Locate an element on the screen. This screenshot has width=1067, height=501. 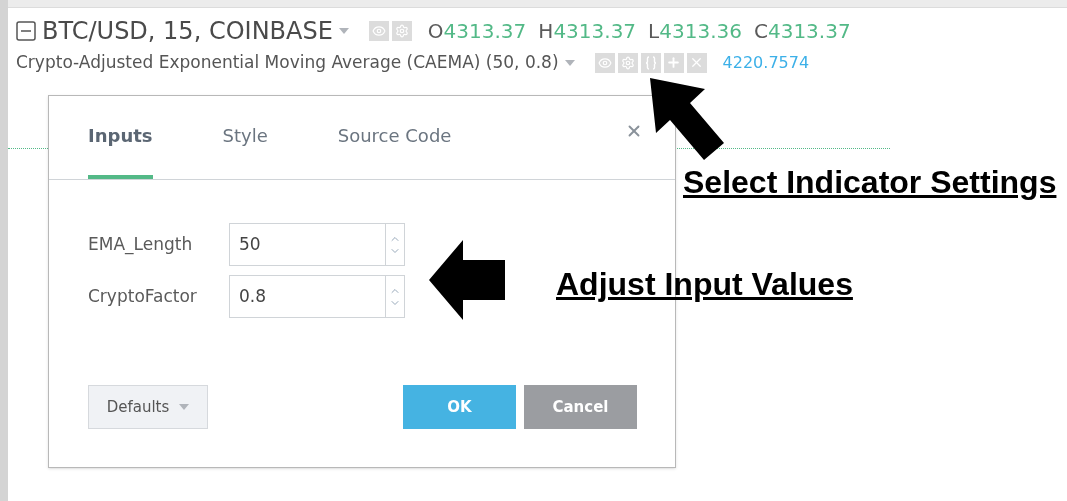
annotation-text: Select Indicator Settings is located at coordinates (870, 182).